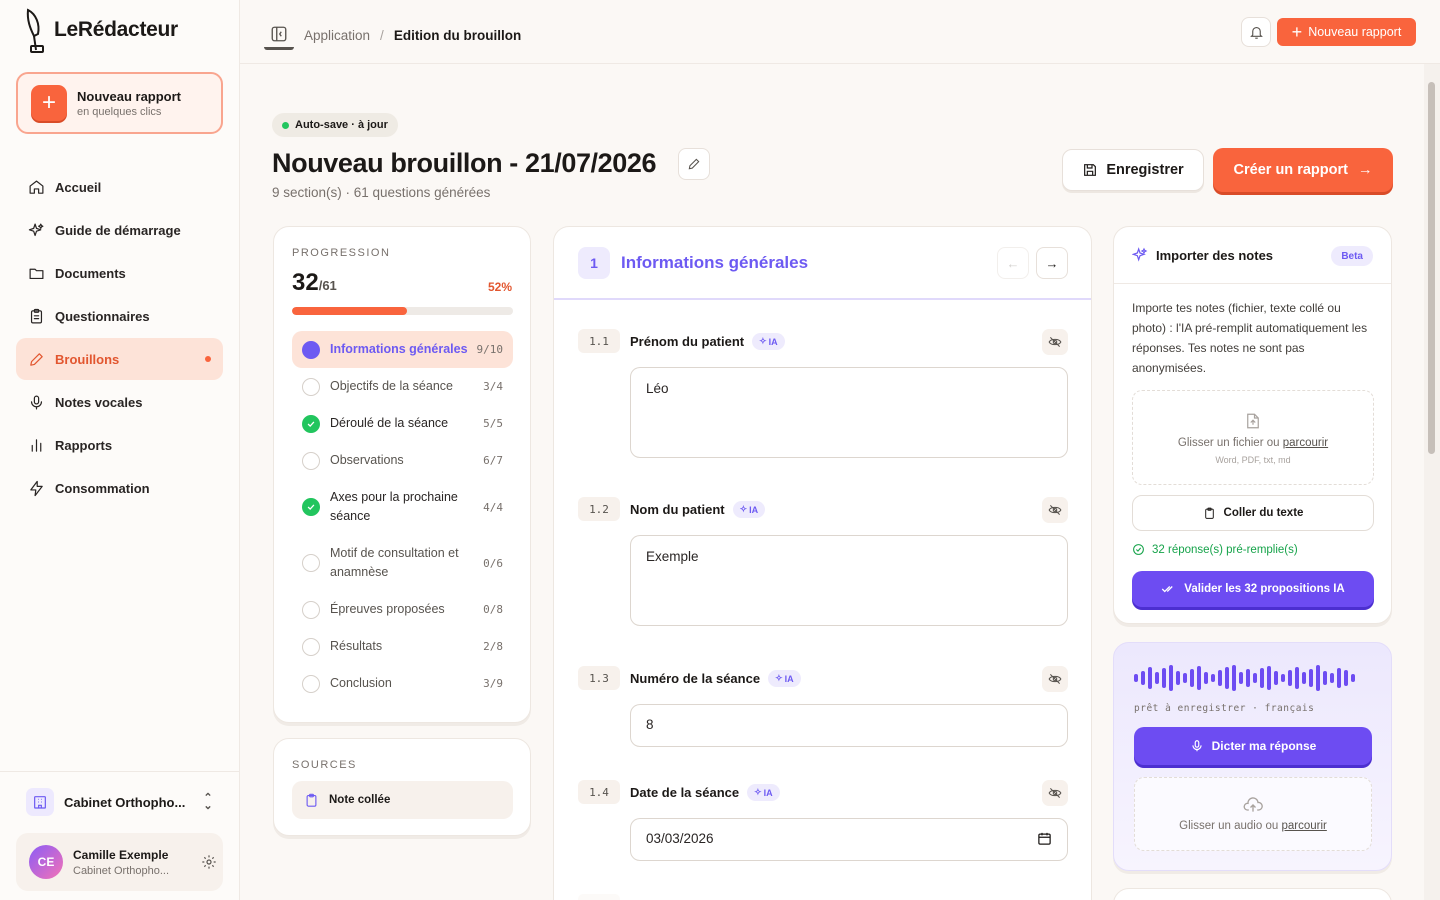  I want to click on gear-icon, so click(209, 862).